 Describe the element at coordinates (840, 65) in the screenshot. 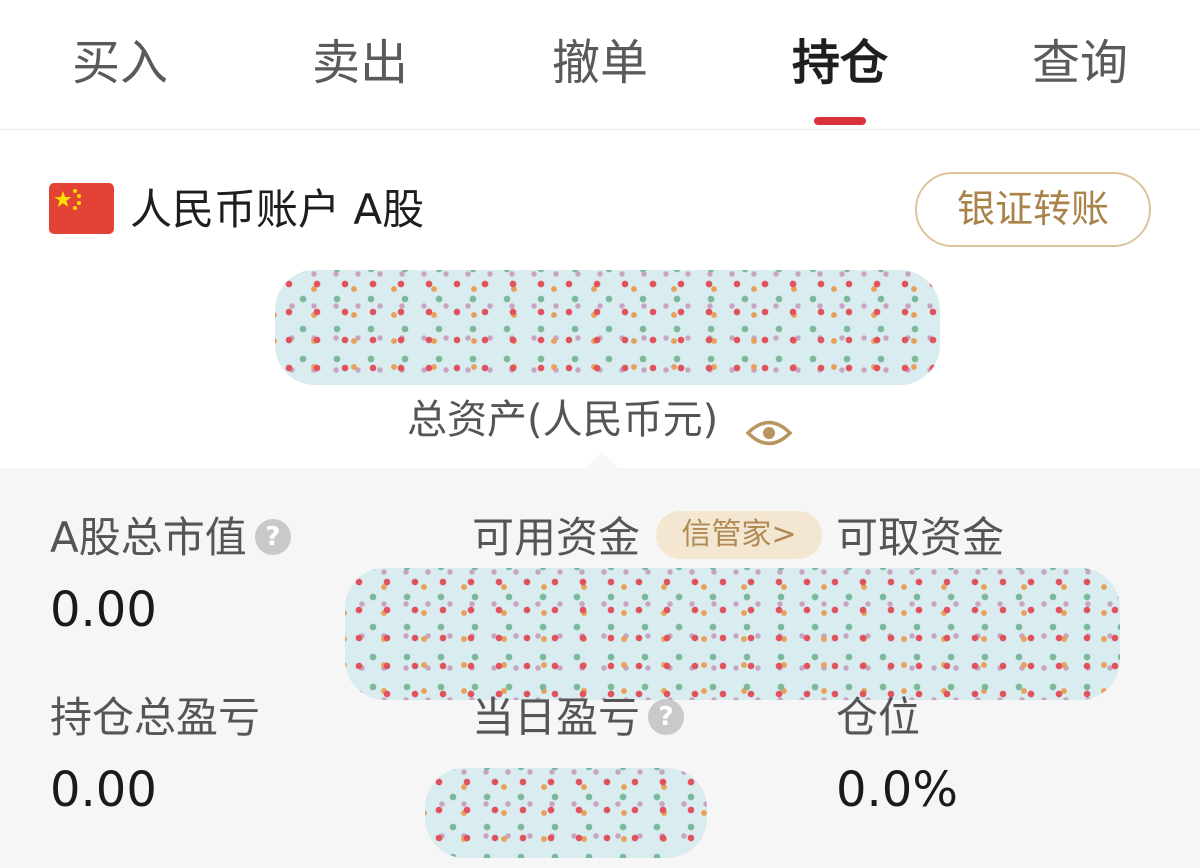

I see `tab-positions: 持仓` at that location.